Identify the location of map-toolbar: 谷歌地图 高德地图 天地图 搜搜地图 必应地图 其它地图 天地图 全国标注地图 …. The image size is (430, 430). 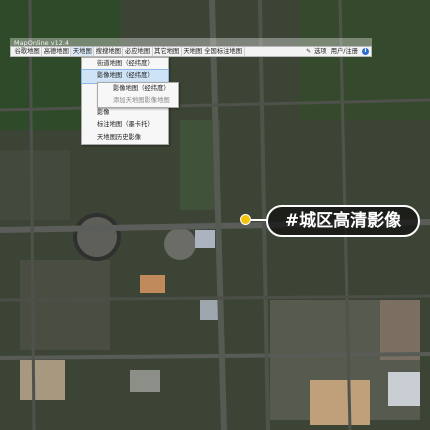
(191, 51).